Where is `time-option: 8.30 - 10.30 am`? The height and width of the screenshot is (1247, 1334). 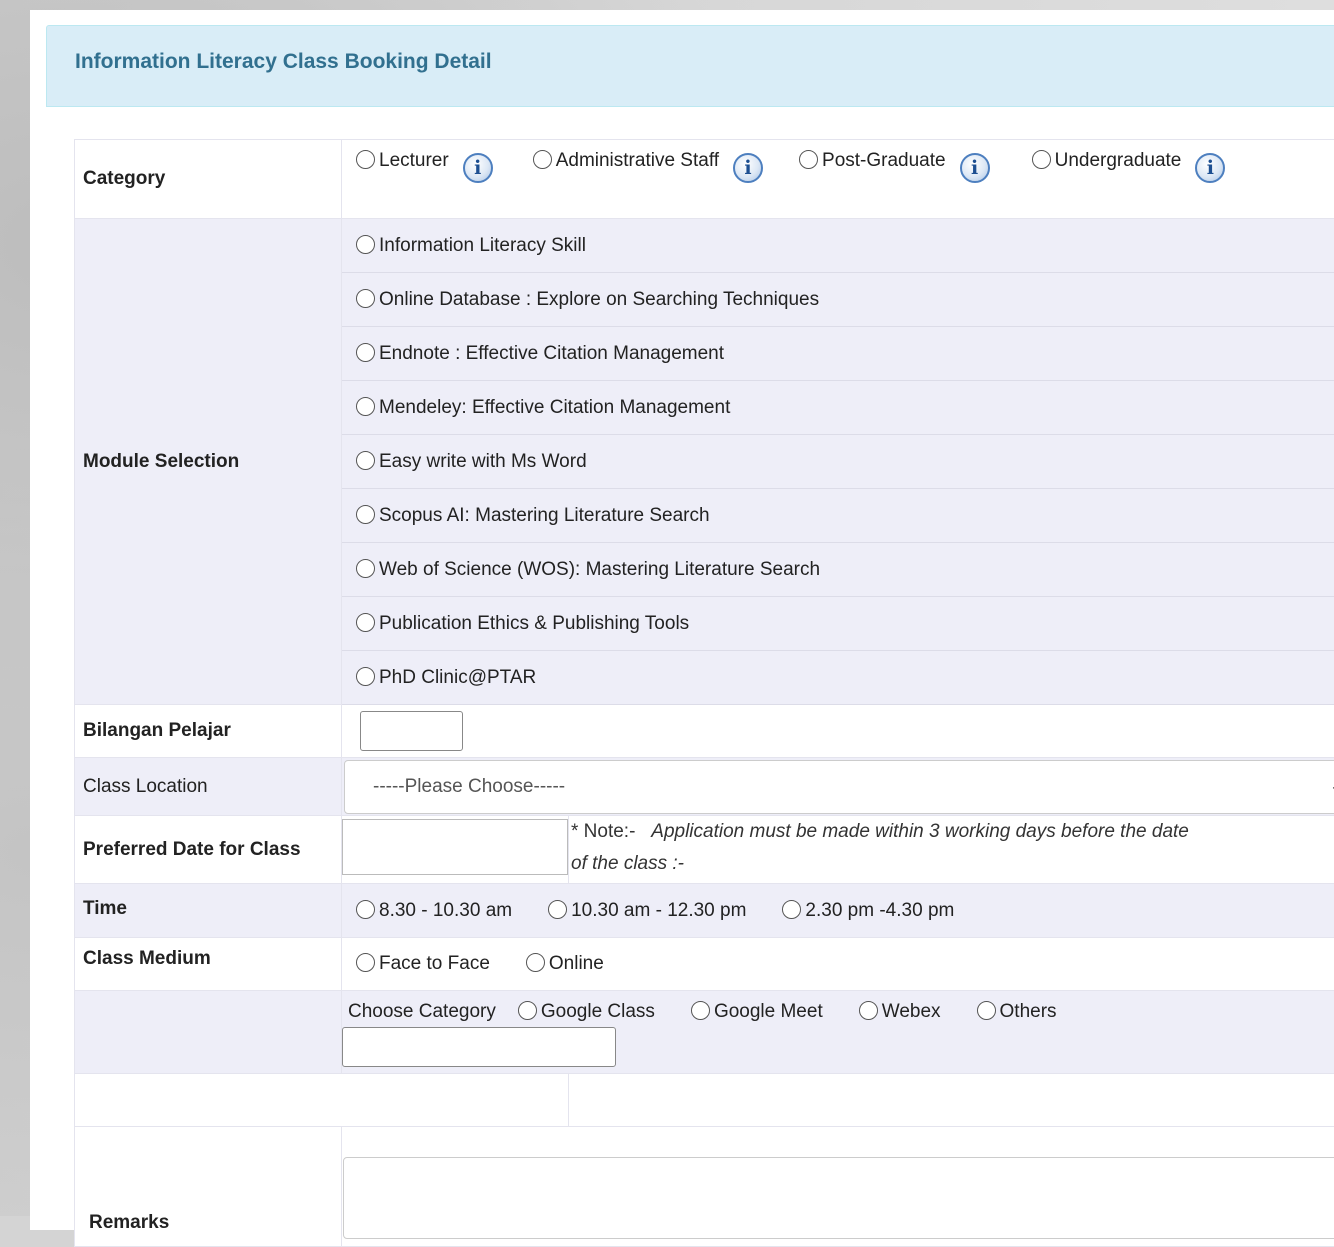 time-option: 8.30 - 10.30 am is located at coordinates (434, 911).